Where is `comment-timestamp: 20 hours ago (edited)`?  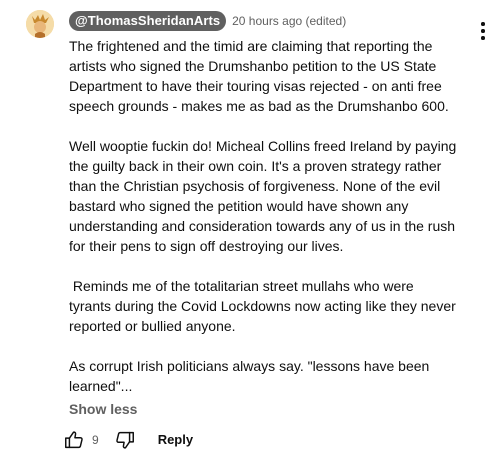
comment-timestamp: 20 hours ago (edited) is located at coordinates (289, 21).